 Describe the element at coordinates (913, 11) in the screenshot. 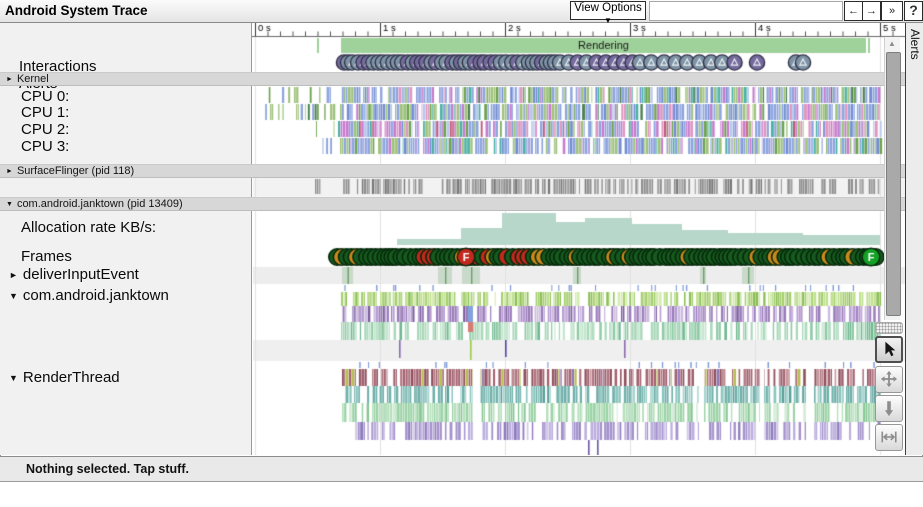

I see `help-button: ?` at that location.